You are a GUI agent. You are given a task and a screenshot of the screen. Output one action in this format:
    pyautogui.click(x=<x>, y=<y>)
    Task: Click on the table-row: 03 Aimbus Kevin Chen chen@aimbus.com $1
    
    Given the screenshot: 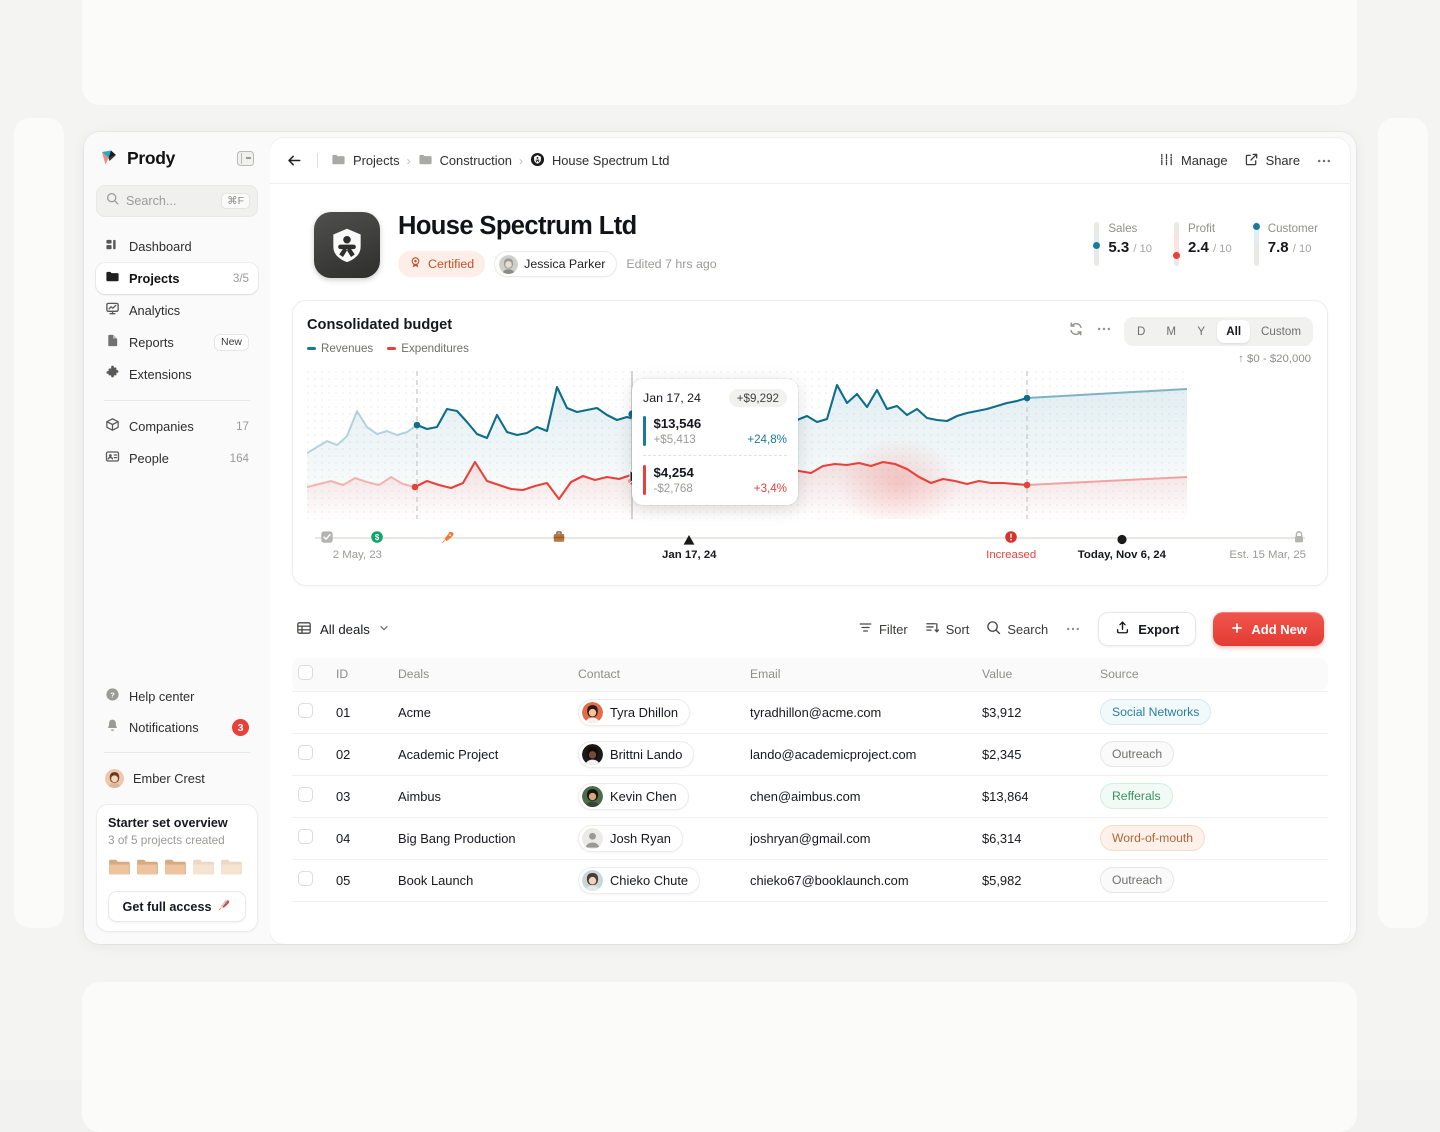 What is the action you would take?
    pyautogui.click(x=810, y=796)
    